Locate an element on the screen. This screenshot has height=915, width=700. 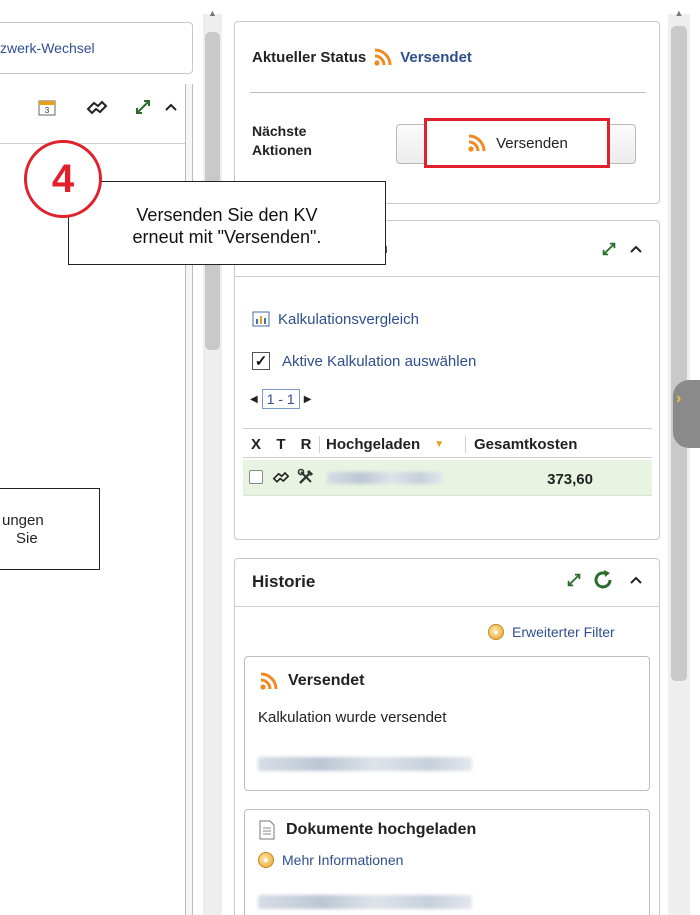
history-expand-icon is located at coordinates (574, 581).